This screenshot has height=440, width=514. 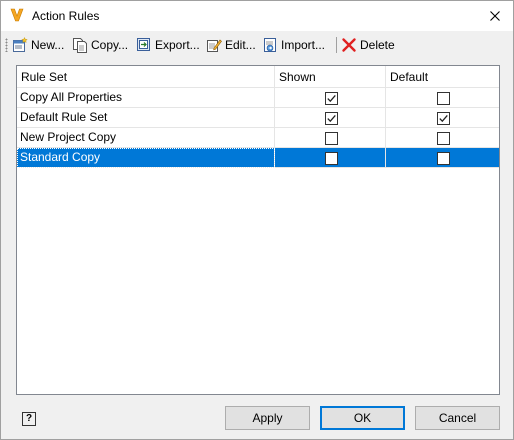 I want to click on list-row: Default Rule Set, so click(x=258, y=118).